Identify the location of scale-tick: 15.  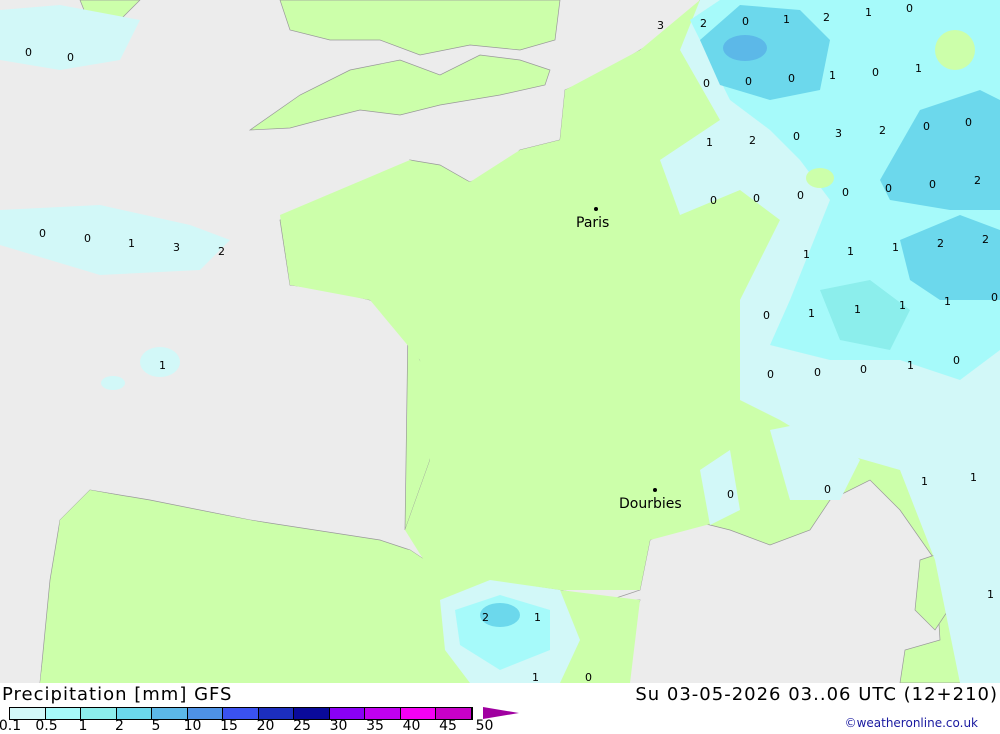
(229, 726).